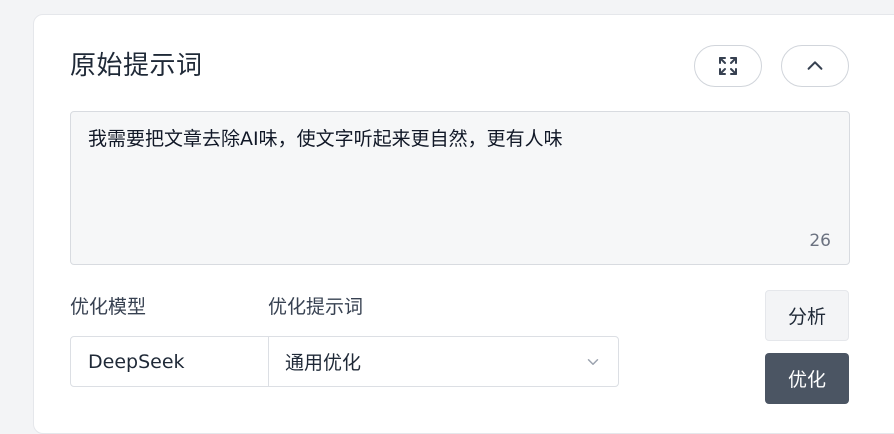  I want to click on fullscreen-button, so click(728, 66).